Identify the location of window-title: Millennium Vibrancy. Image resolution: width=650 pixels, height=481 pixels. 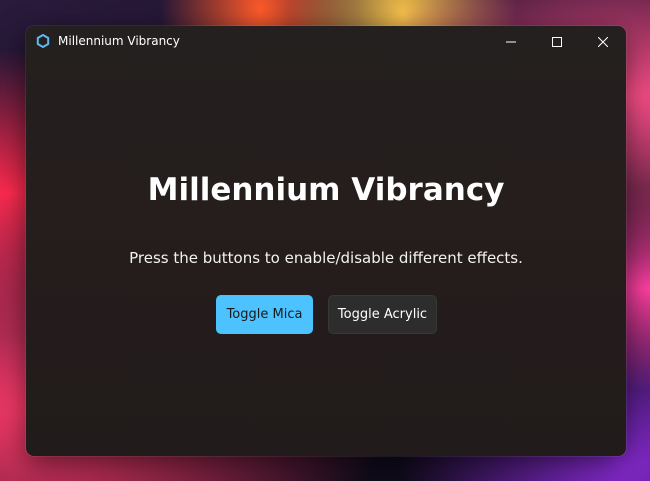
(119, 41).